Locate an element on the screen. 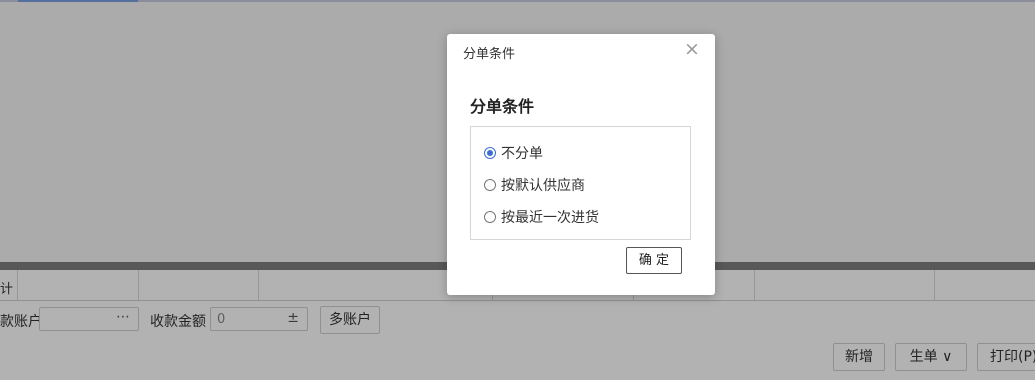 The image size is (1035, 380). option-last-purchase: 按最近一次进货 is located at coordinates (541, 217).